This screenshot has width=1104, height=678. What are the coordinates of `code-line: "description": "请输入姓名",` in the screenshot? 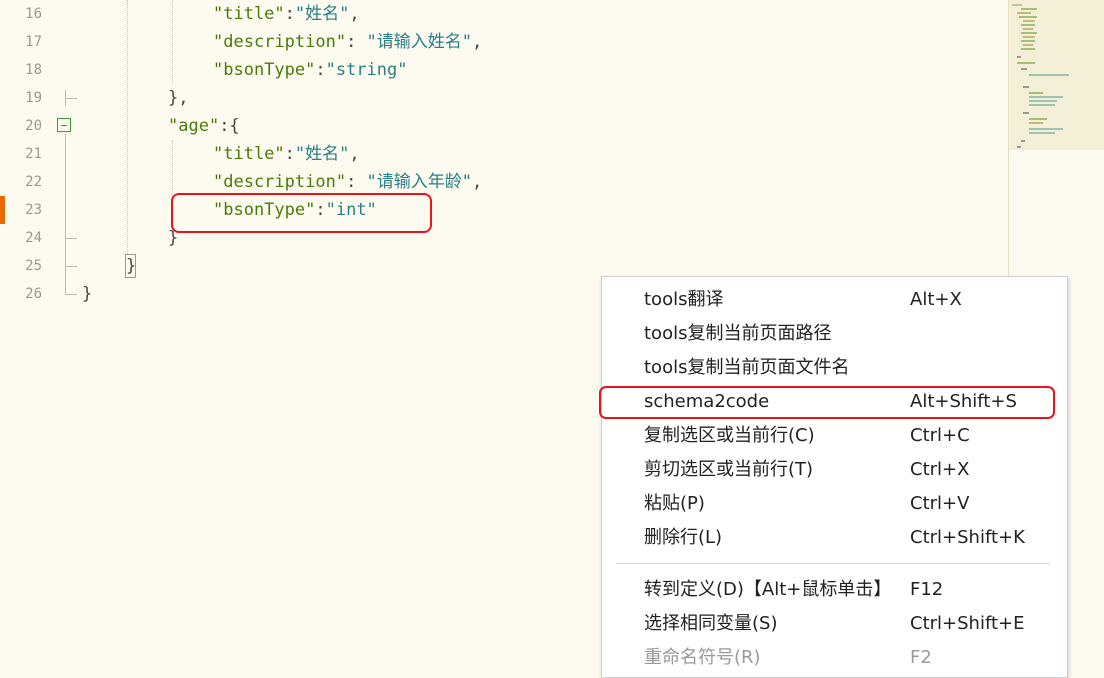 It's located at (347, 42).